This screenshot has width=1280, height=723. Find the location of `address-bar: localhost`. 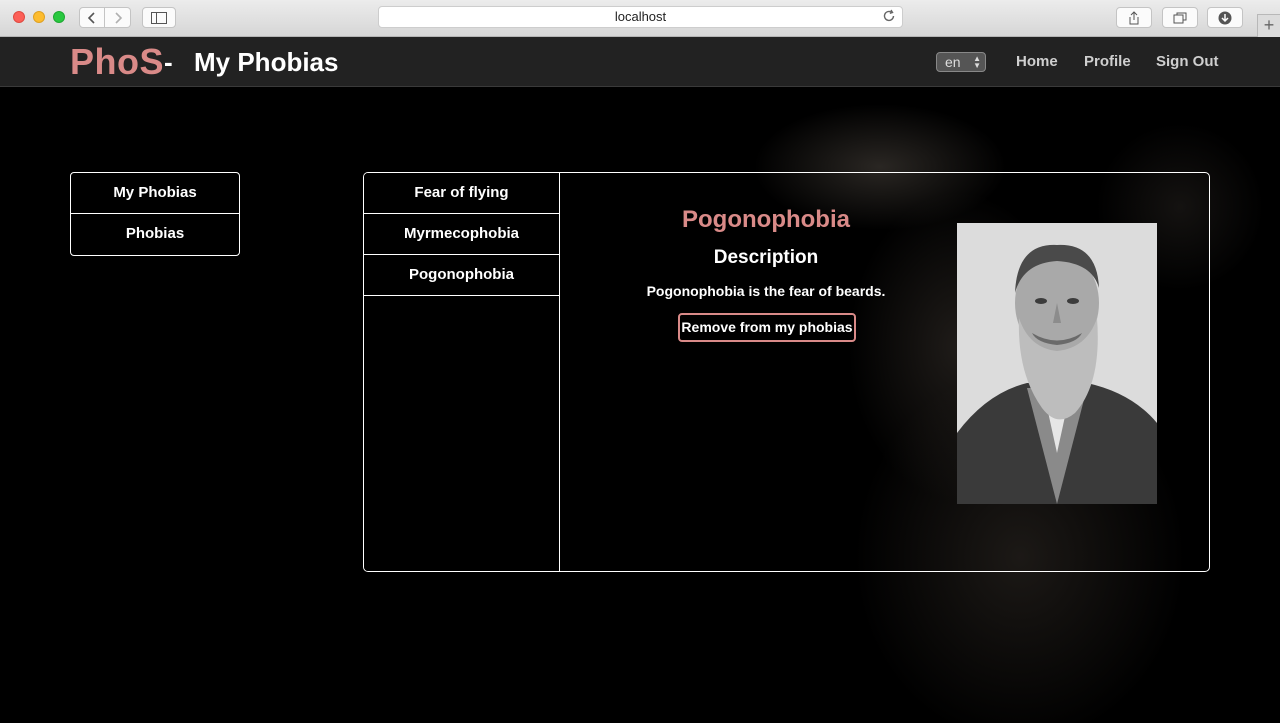

address-bar: localhost is located at coordinates (640, 17).